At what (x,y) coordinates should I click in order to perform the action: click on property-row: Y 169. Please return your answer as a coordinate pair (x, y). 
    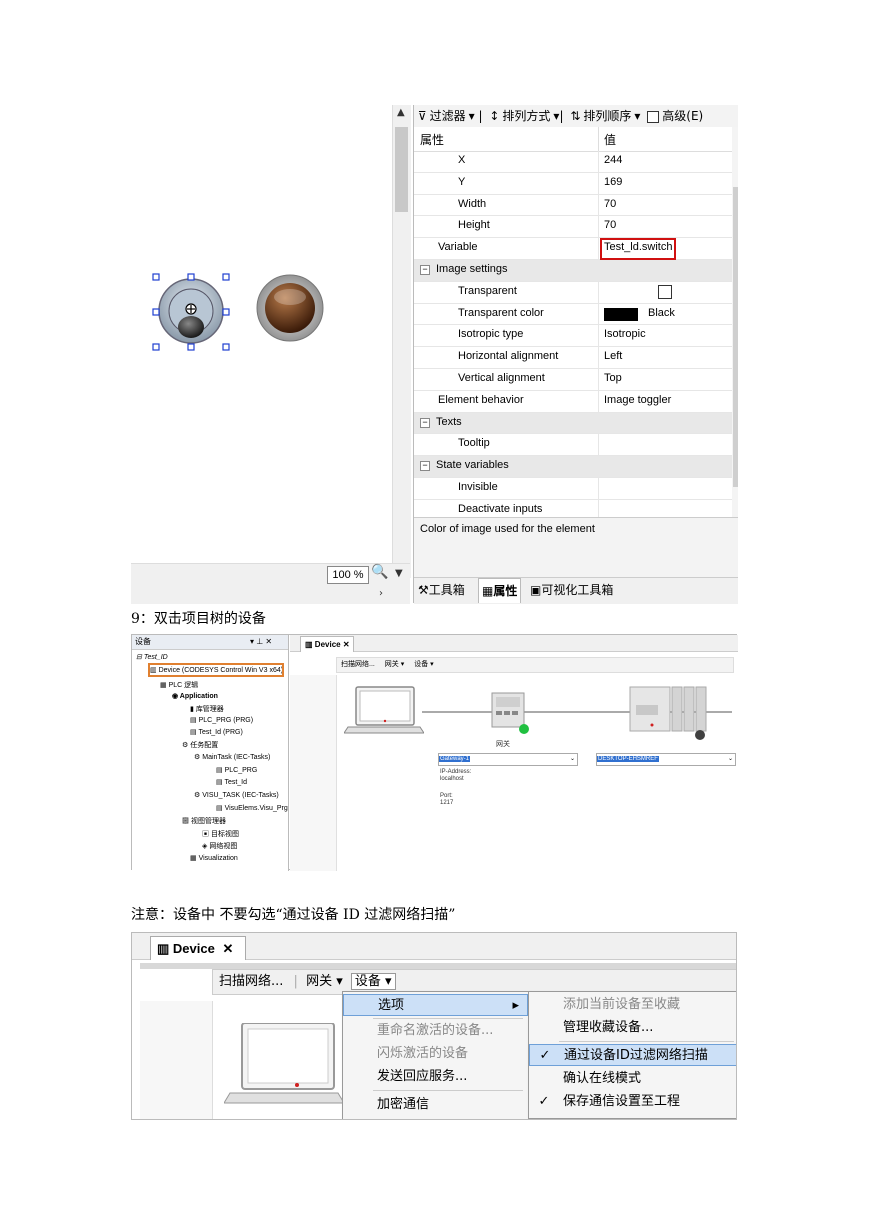
    Looking at the image, I should click on (573, 183).